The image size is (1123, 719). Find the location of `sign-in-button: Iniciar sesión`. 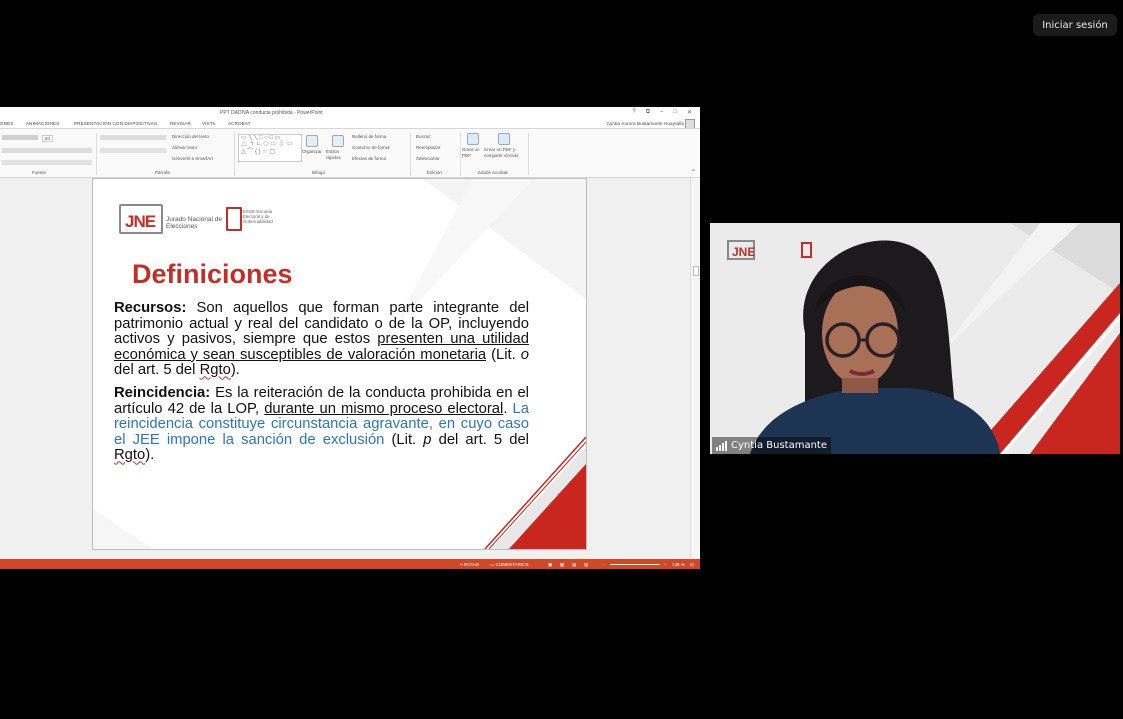

sign-in-button: Iniciar sesión is located at coordinates (1075, 25).